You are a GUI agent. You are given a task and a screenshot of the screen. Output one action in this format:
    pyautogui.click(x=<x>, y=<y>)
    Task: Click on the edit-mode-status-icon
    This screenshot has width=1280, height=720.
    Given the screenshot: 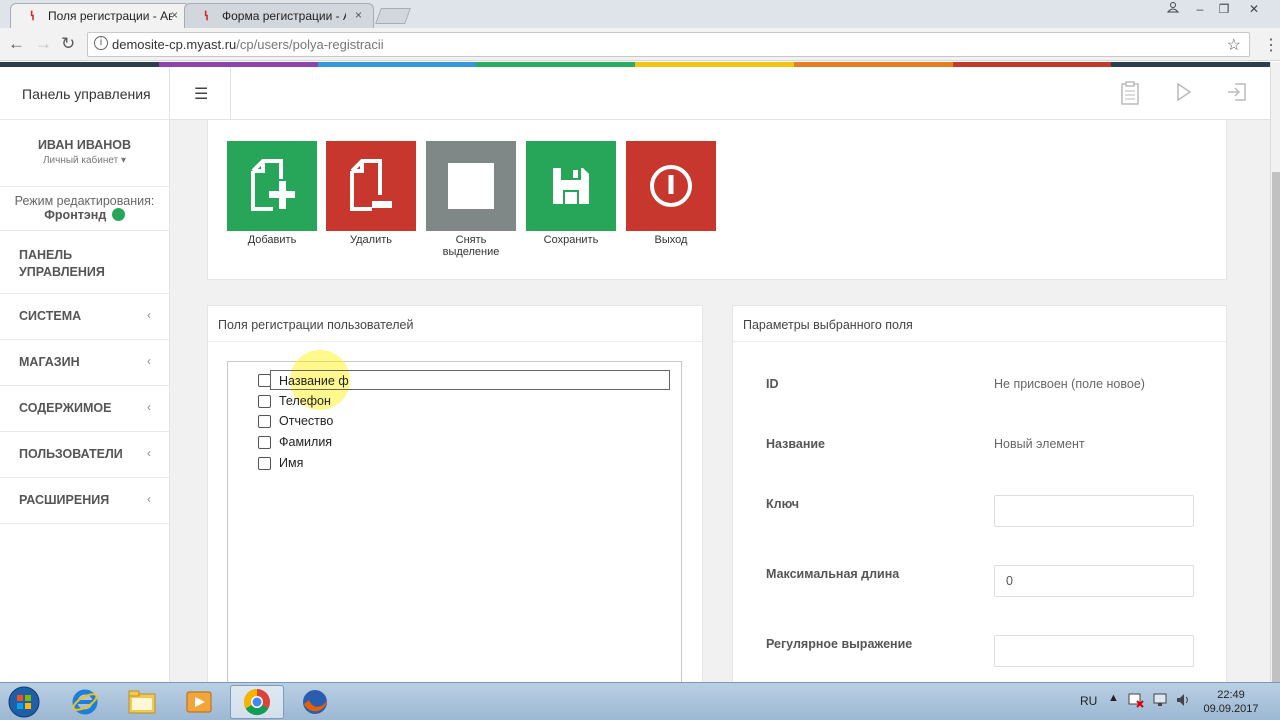 What is the action you would take?
    pyautogui.click(x=118, y=214)
    